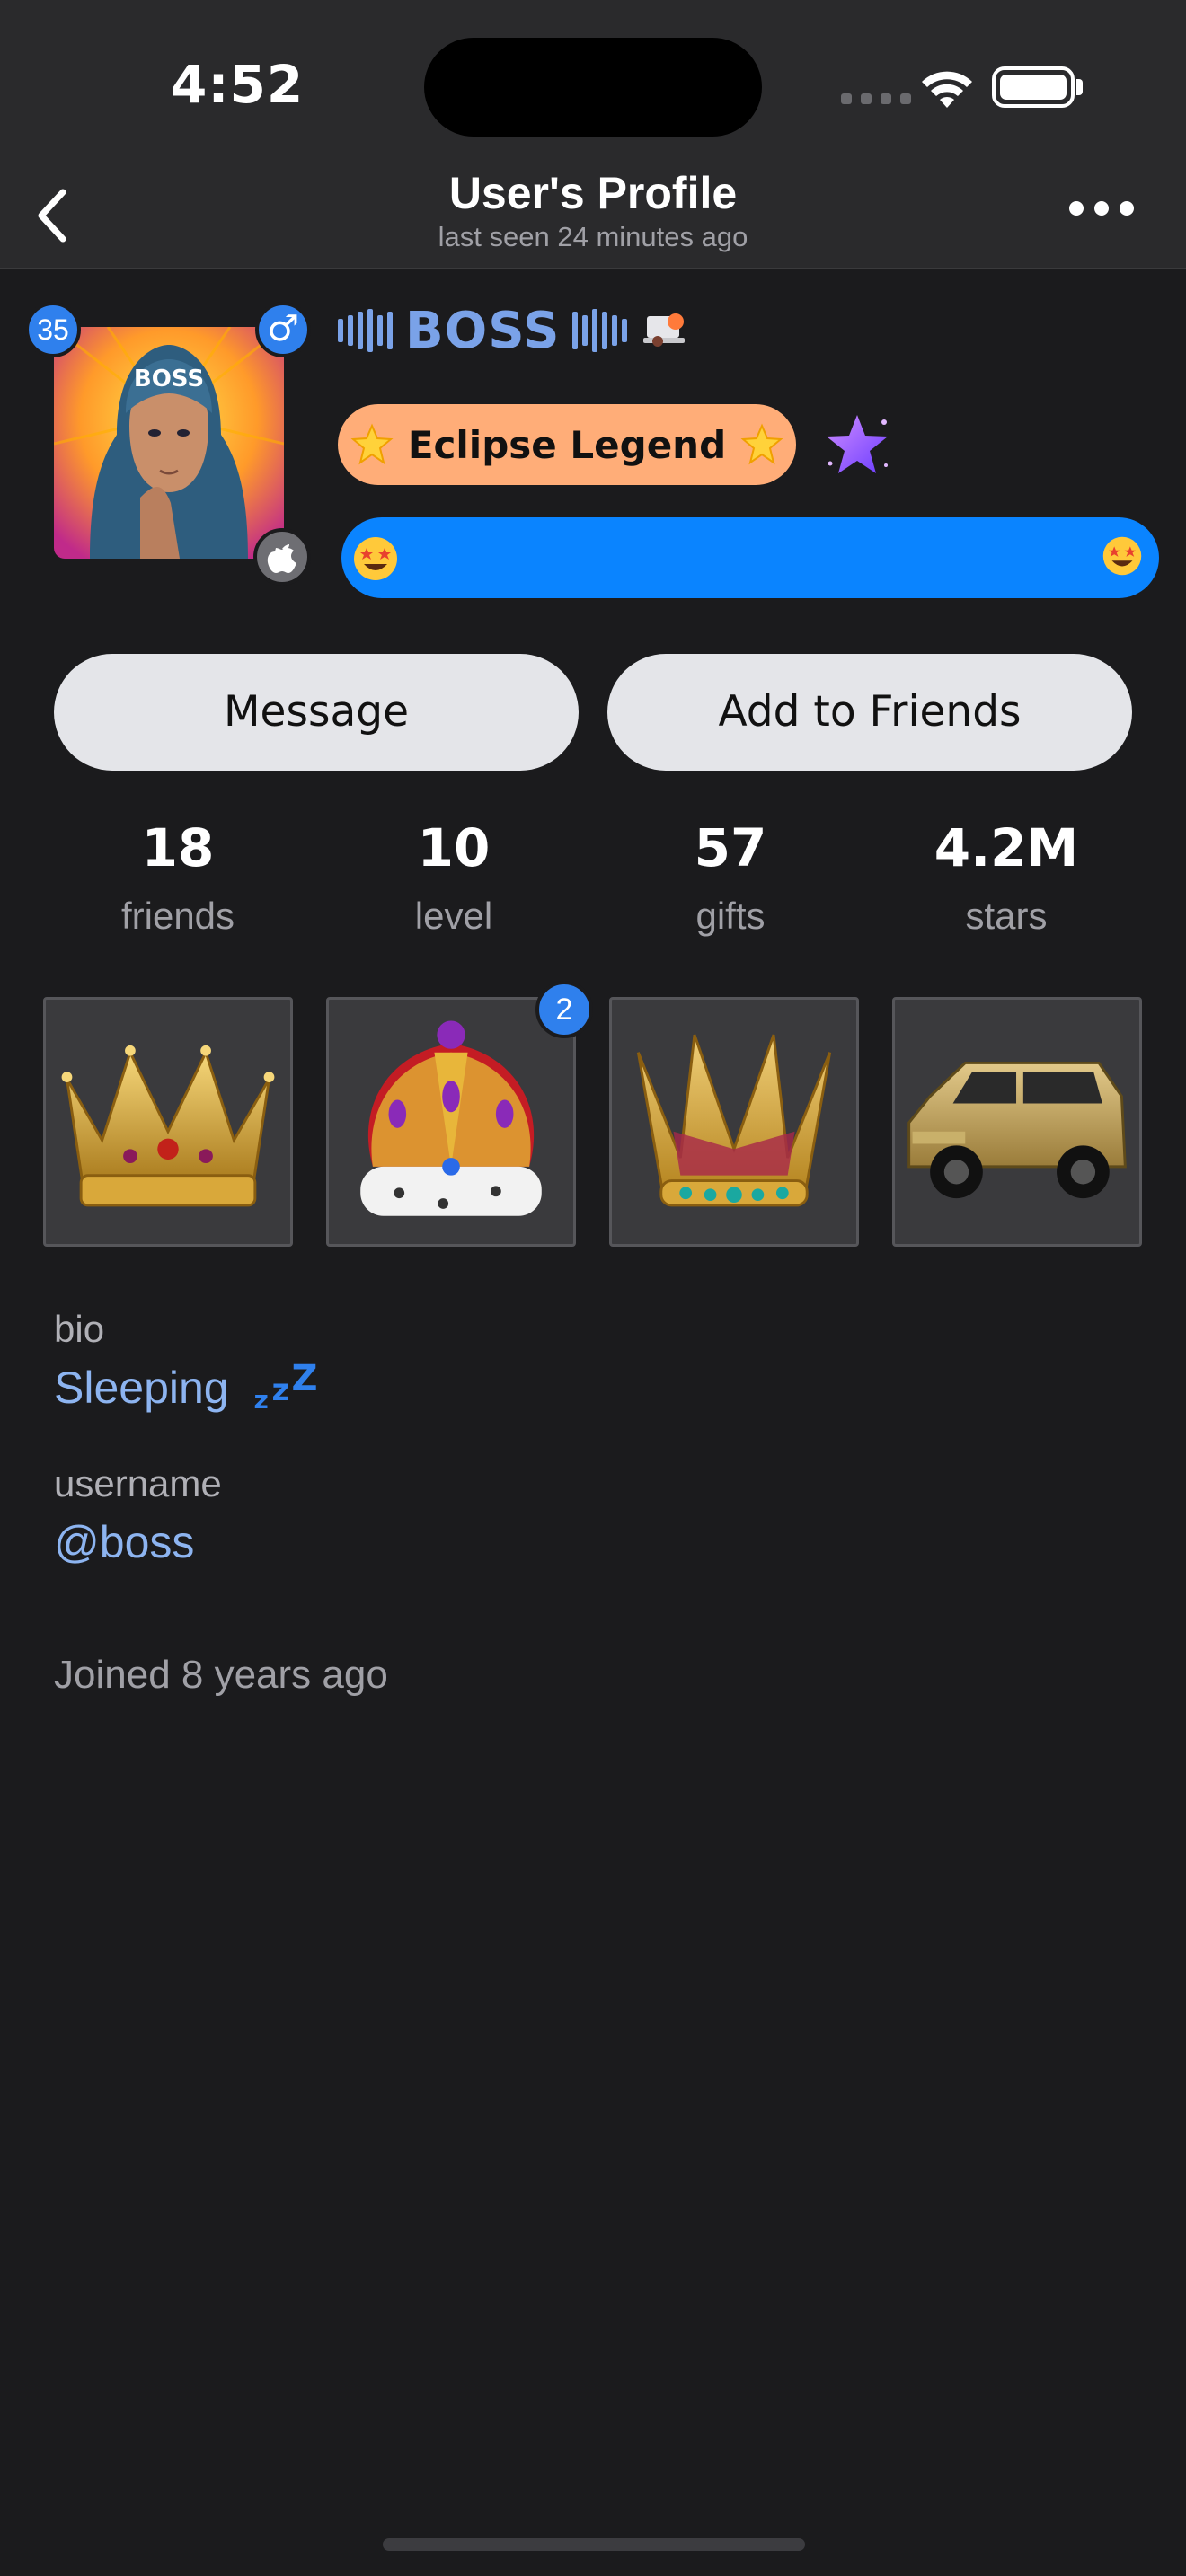 This screenshot has height=2576, width=1186. I want to click on stat-value: 4.2M, so click(1006, 847).